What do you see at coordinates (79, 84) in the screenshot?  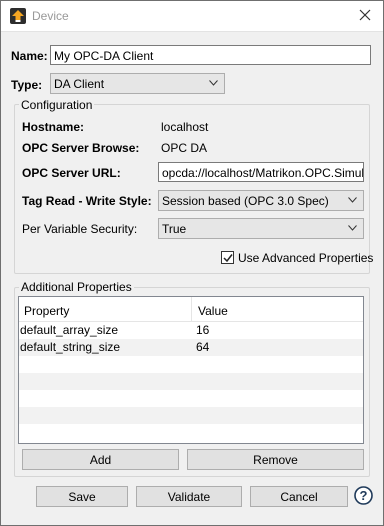 I see `type-select-value: DA Client` at bounding box center [79, 84].